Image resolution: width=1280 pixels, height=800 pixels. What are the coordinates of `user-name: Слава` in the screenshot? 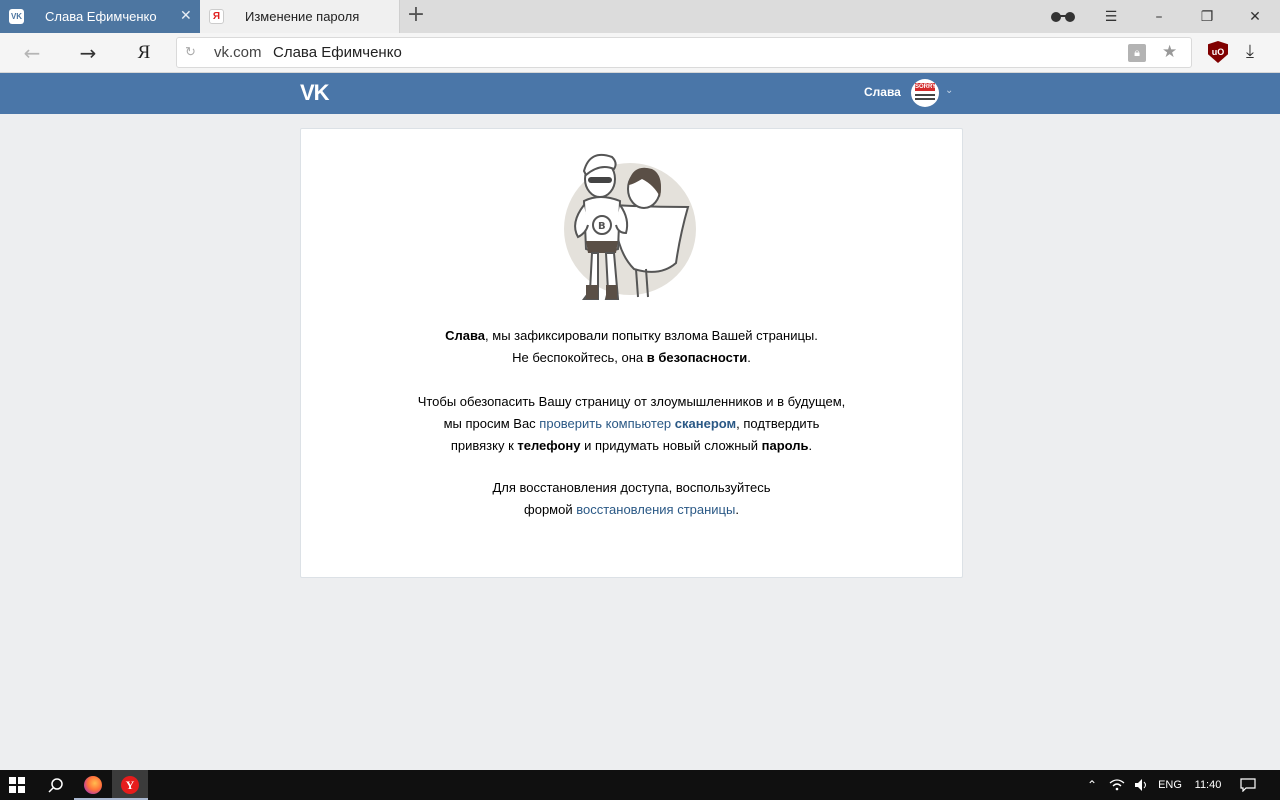 It's located at (882, 92).